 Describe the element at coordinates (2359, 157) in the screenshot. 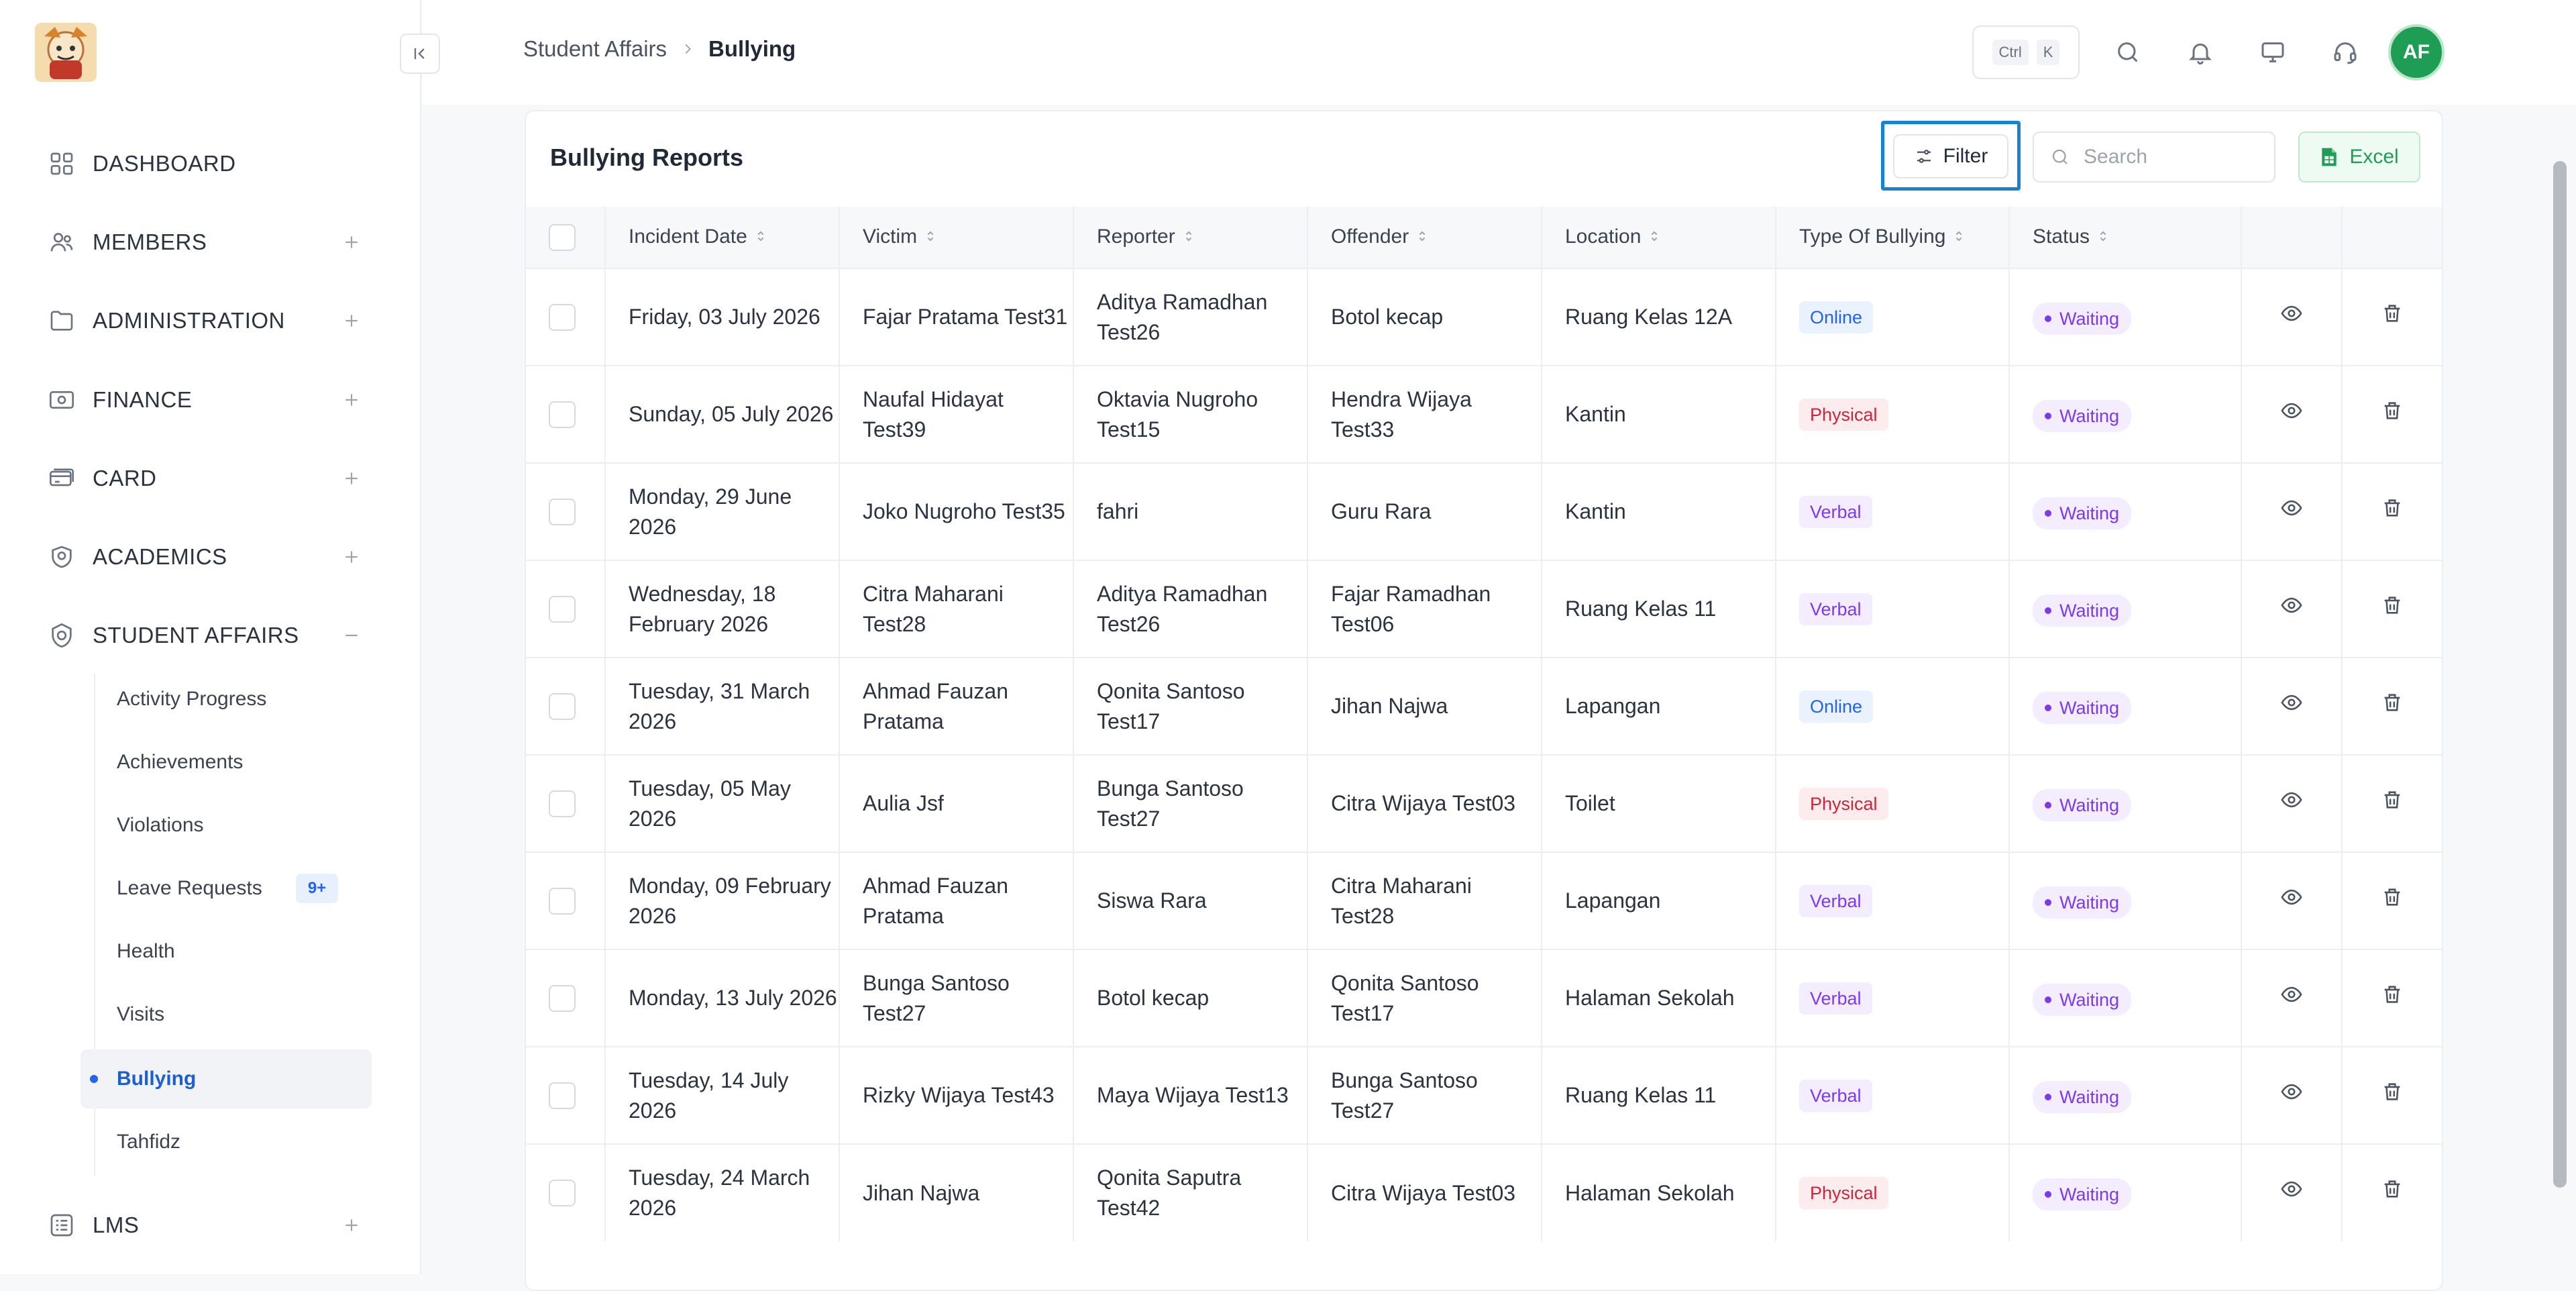

I see `excel-export-button: Excel` at that location.